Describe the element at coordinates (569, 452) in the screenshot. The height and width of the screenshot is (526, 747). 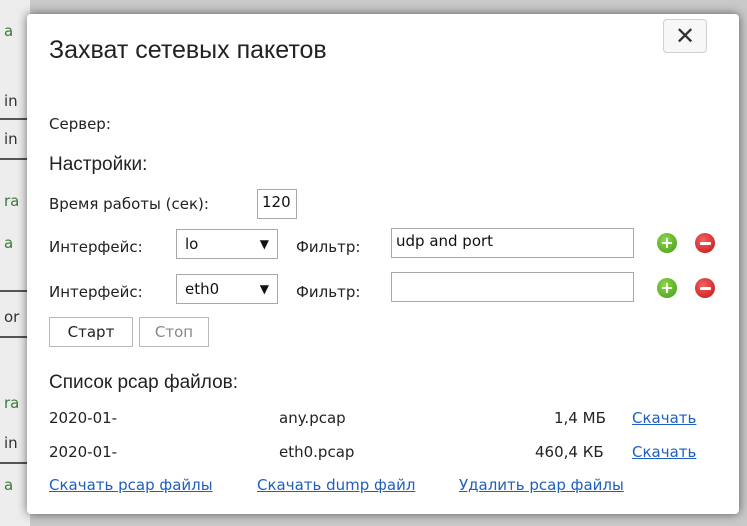
I see `file-size: 460,4 КБ` at that location.